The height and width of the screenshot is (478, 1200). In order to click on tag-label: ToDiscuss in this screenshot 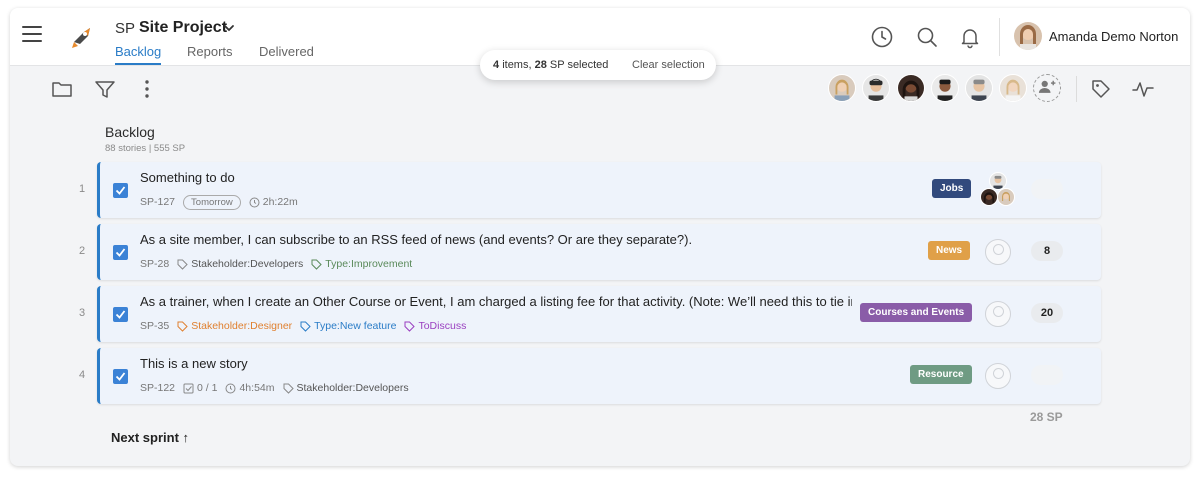, I will do `click(442, 326)`.